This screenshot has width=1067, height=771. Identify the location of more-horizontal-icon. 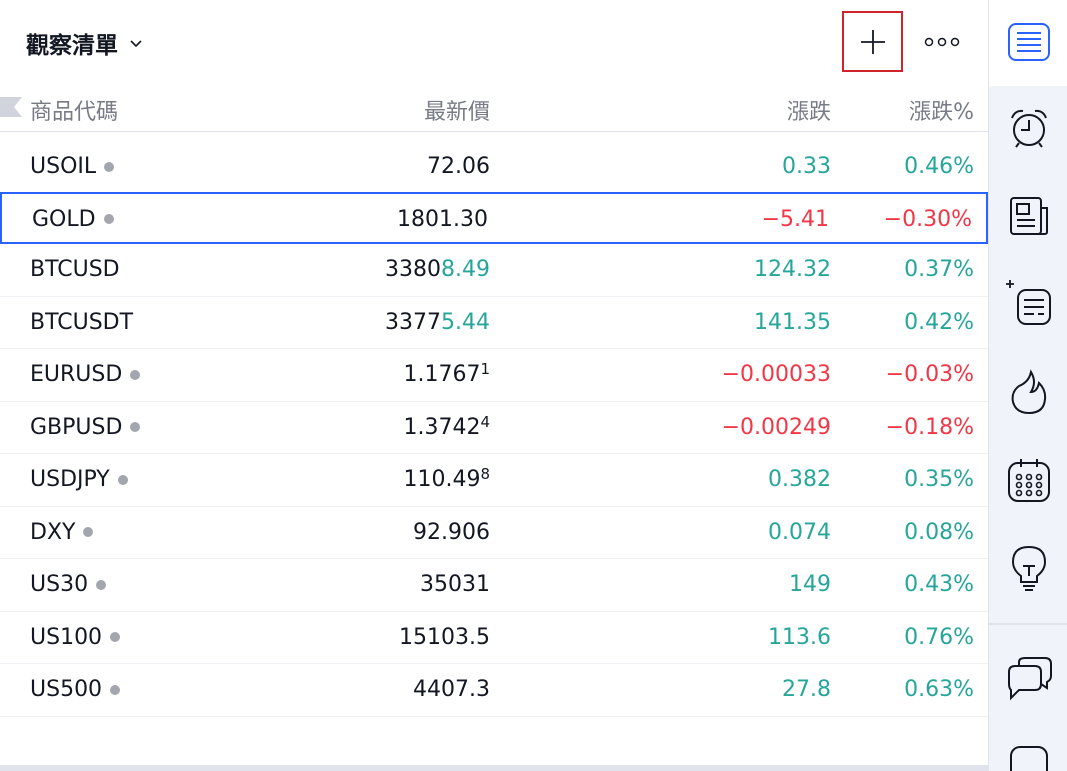
(942, 42).